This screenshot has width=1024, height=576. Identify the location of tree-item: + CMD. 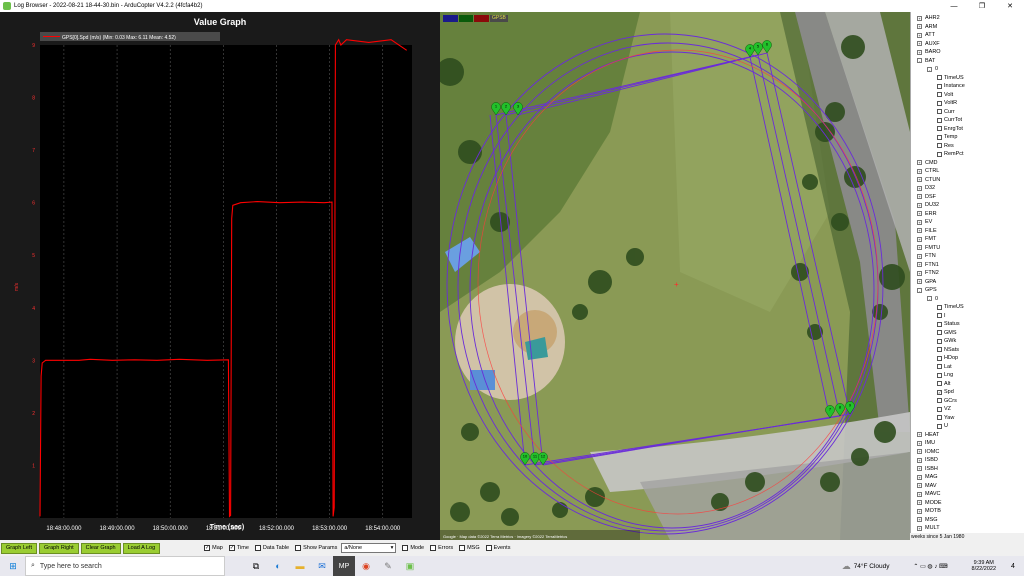
(927, 163).